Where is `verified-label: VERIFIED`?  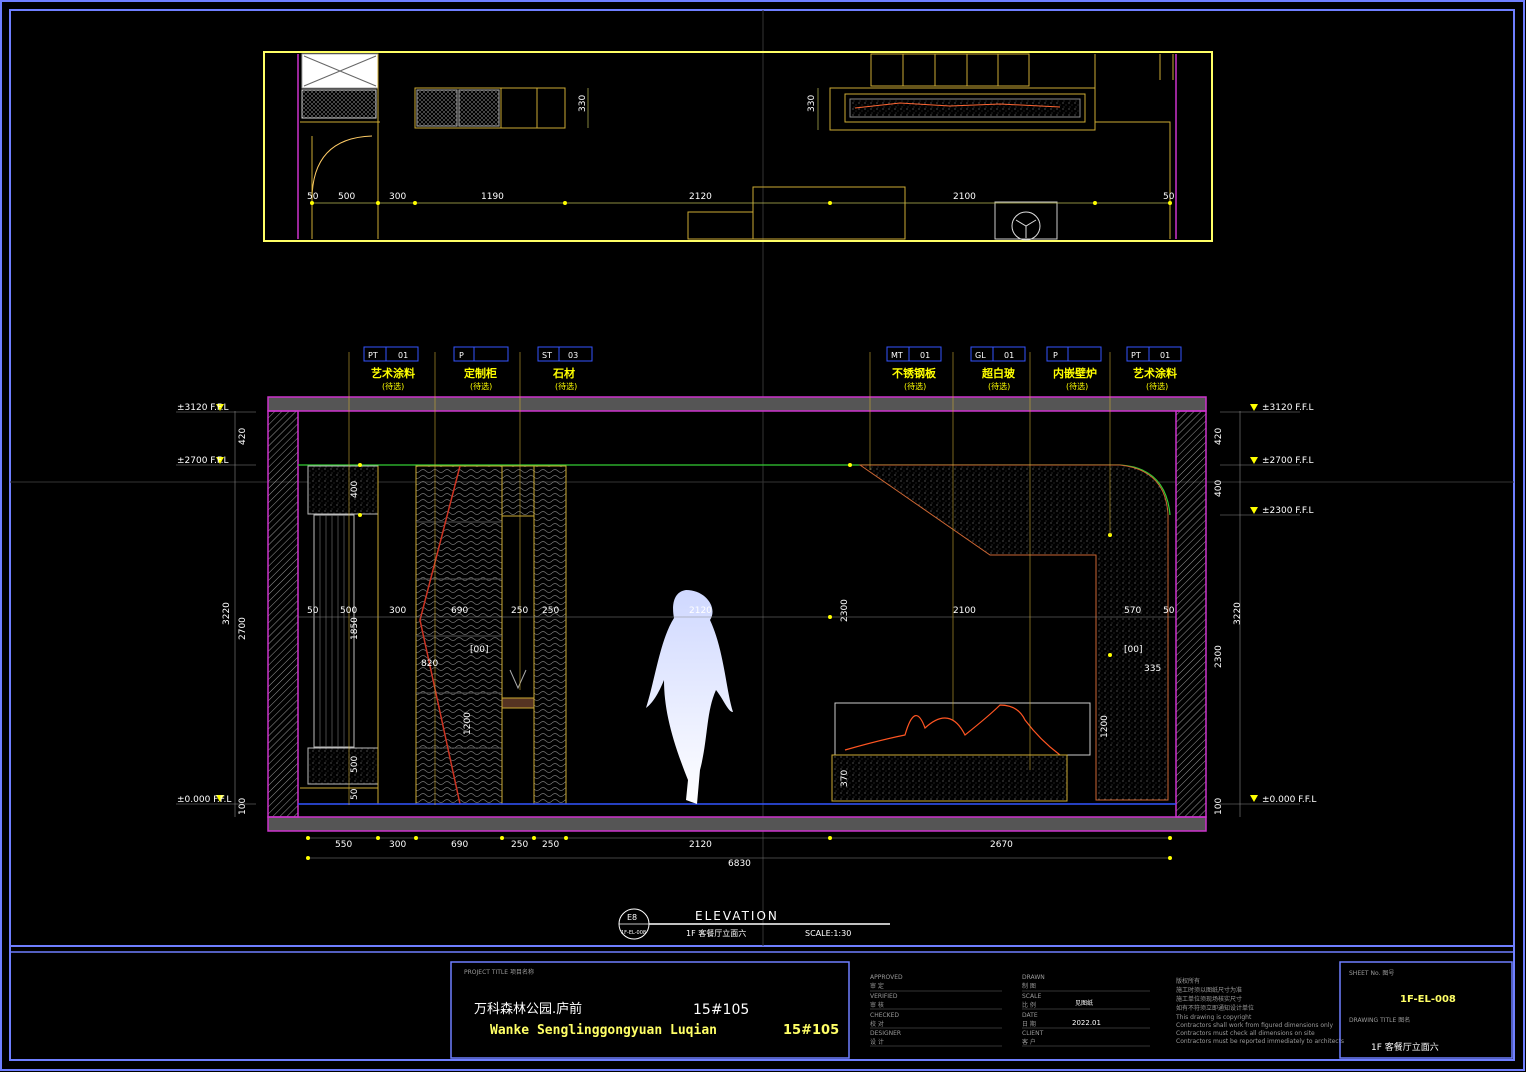 verified-label: VERIFIED is located at coordinates (884, 996).